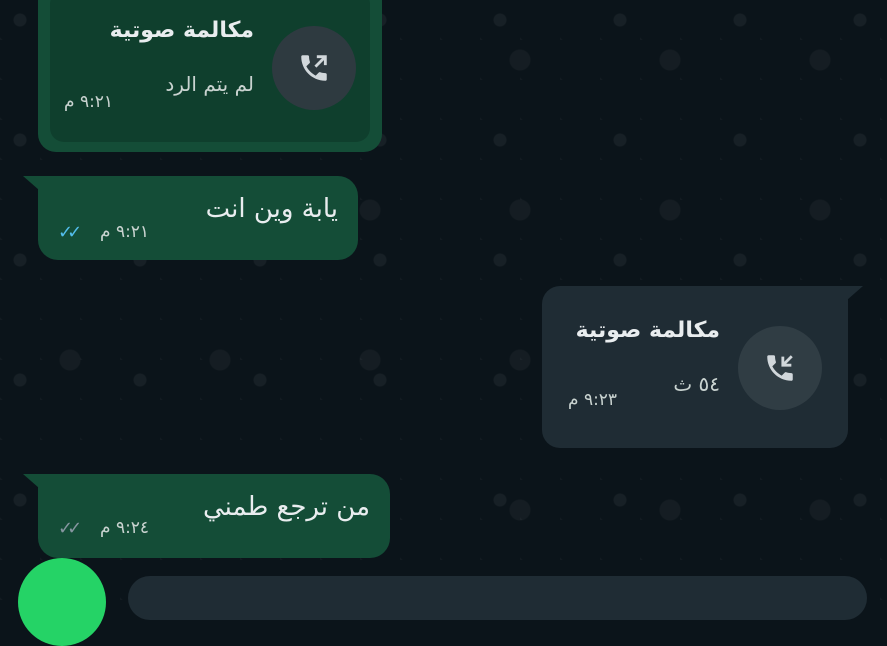 This screenshot has width=887, height=646. I want to click on message-time: ٩:٢٤ م, so click(125, 528).